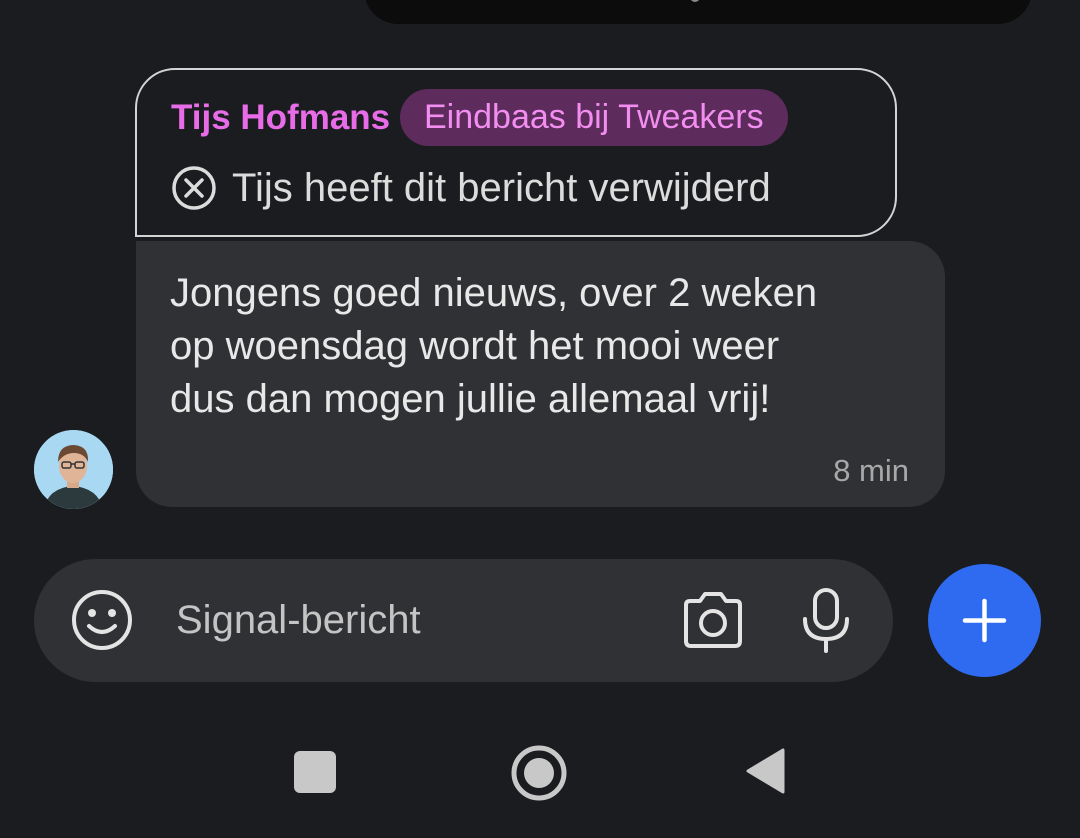  Describe the element at coordinates (102, 620) in the screenshot. I see `emoji-icon` at that location.